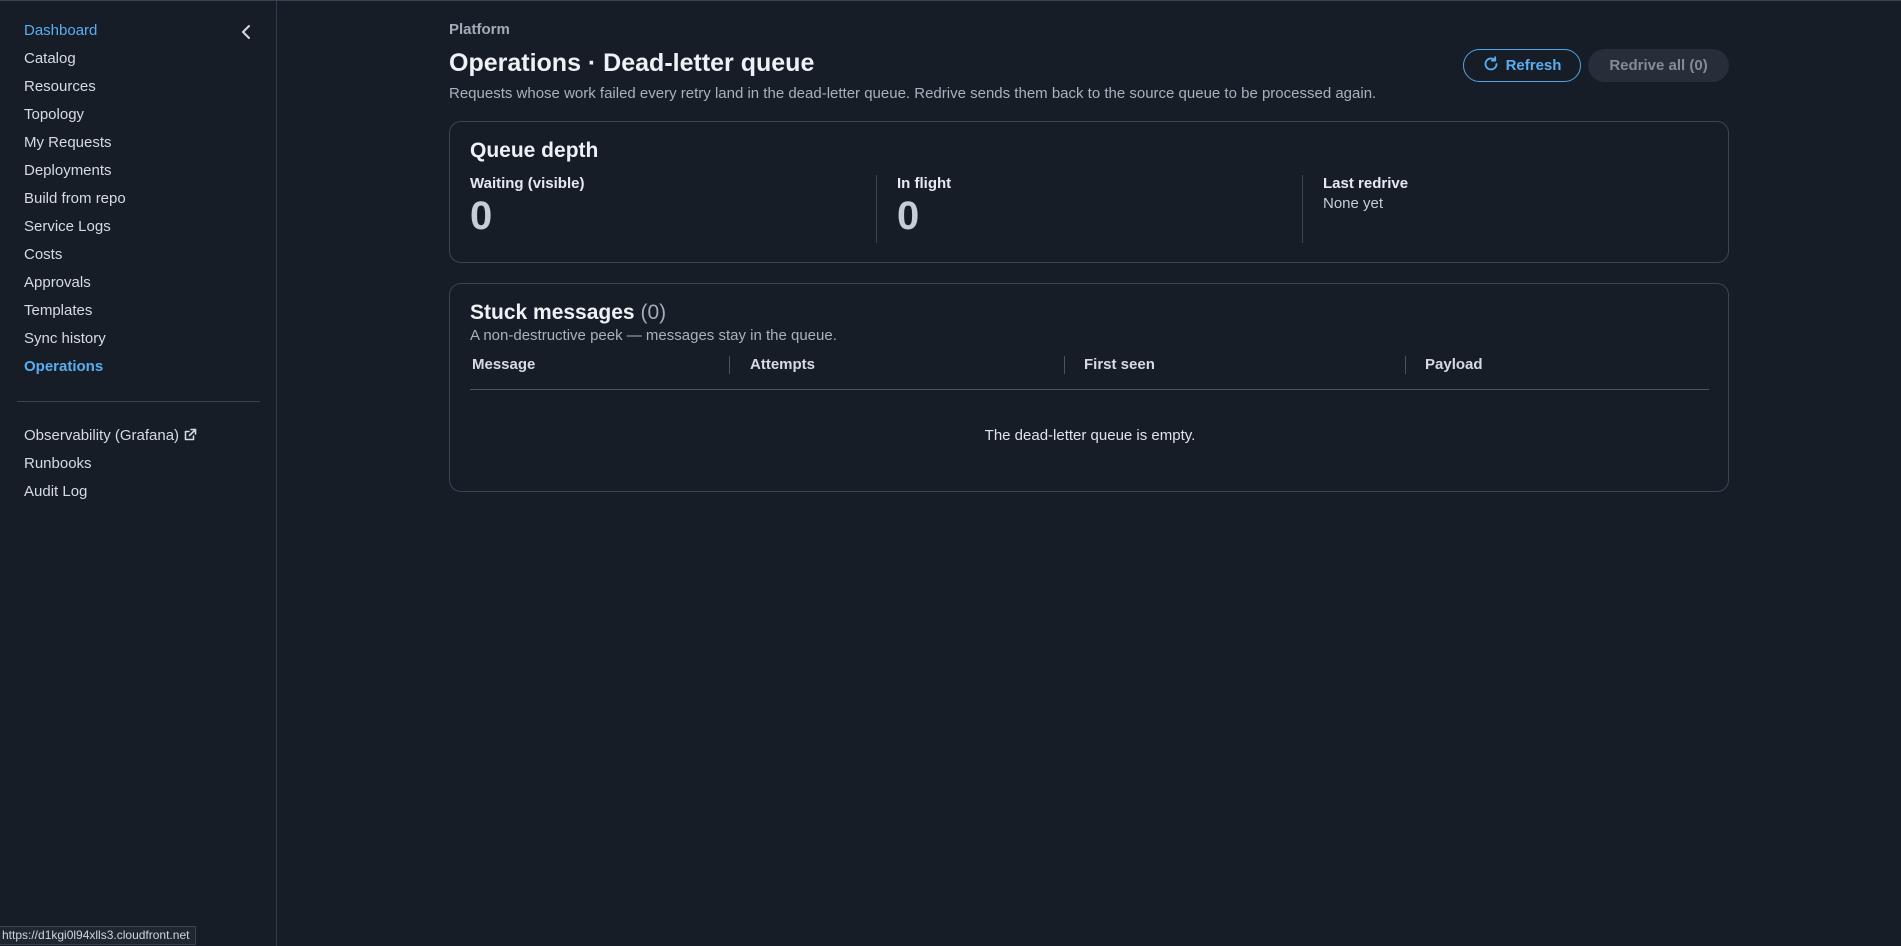  What do you see at coordinates (1079, 209) in the screenshot?
I see `metric-in-flight: In flight 0` at bounding box center [1079, 209].